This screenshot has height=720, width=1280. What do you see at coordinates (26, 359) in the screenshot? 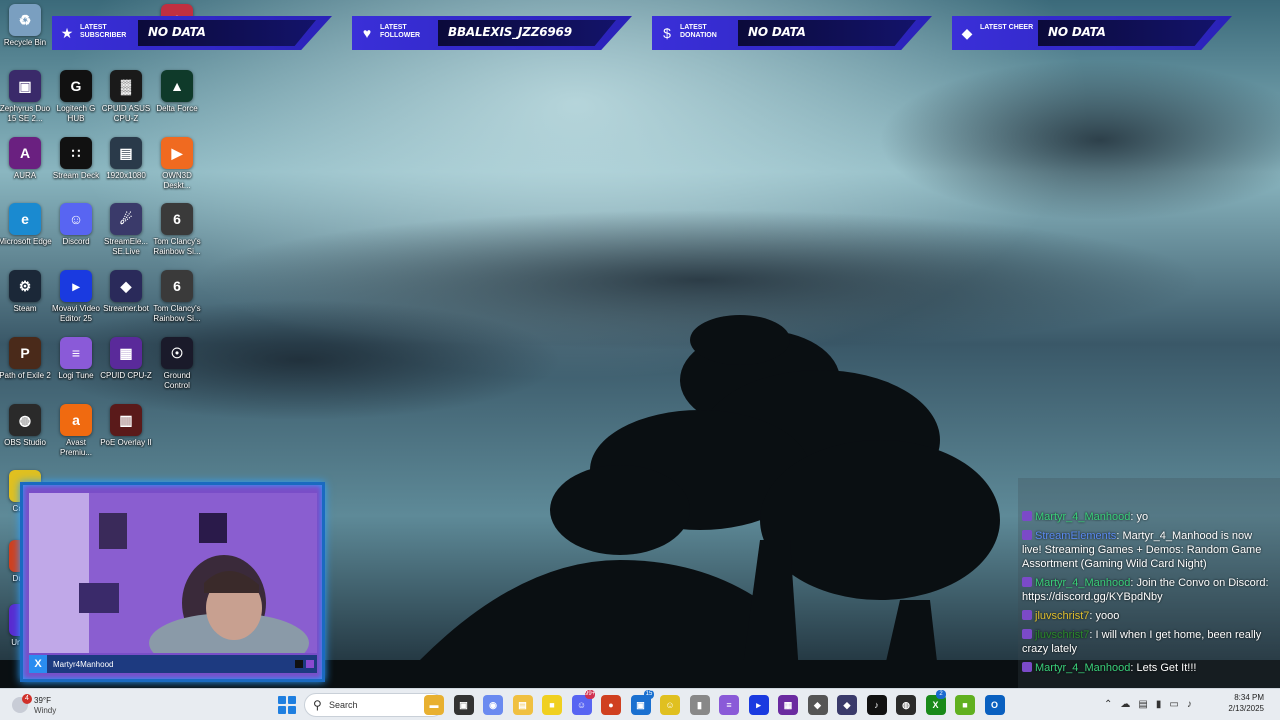
I see `desktop-icon-path-of-exile-2: P Path of Exile 2` at bounding box center [26, 359].